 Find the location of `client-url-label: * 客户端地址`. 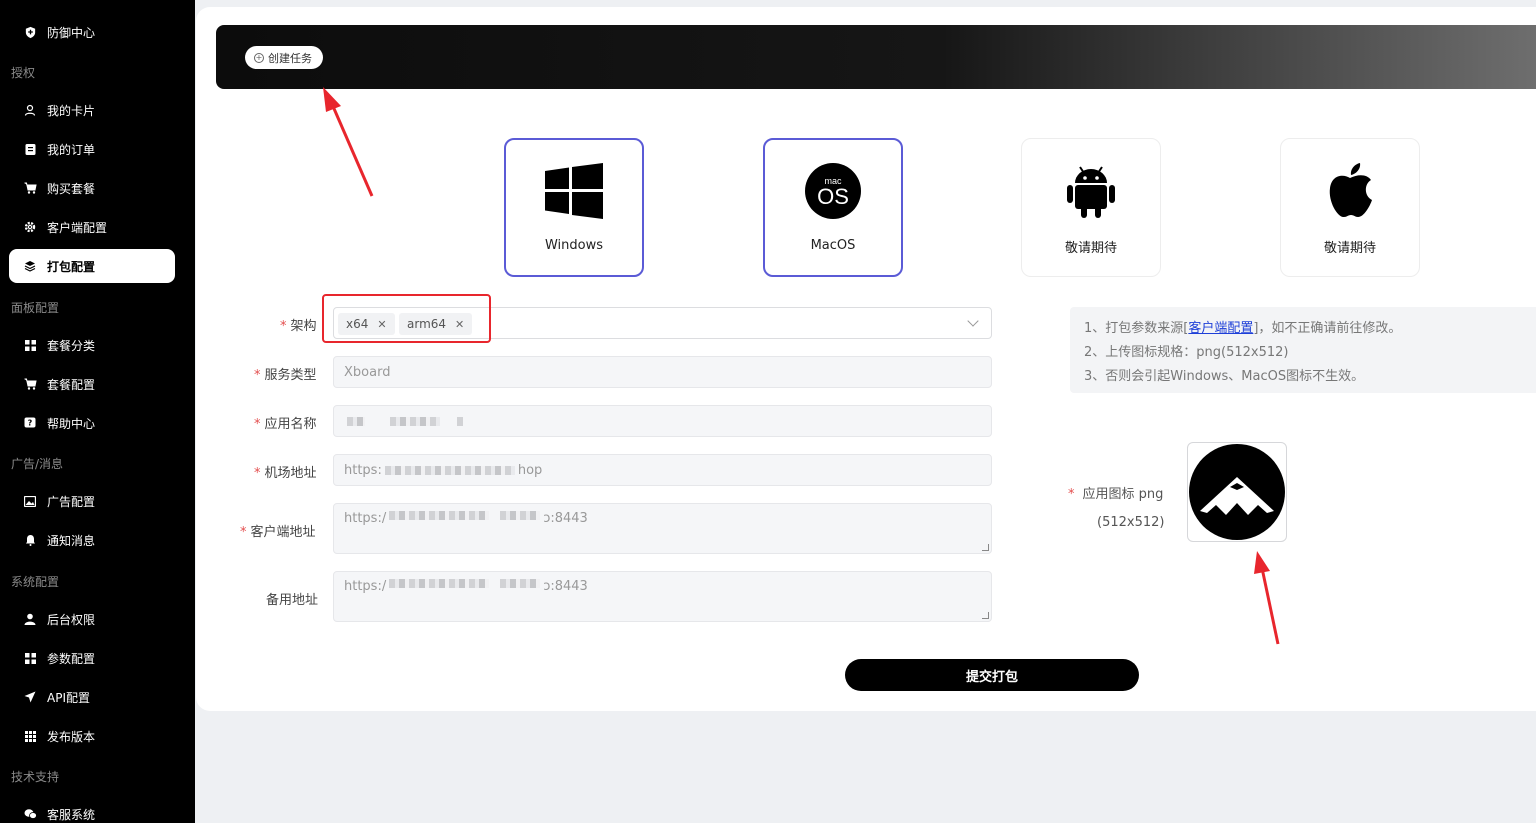

client-url-label: * 客户端地址 is located at coordinates (278, 532).